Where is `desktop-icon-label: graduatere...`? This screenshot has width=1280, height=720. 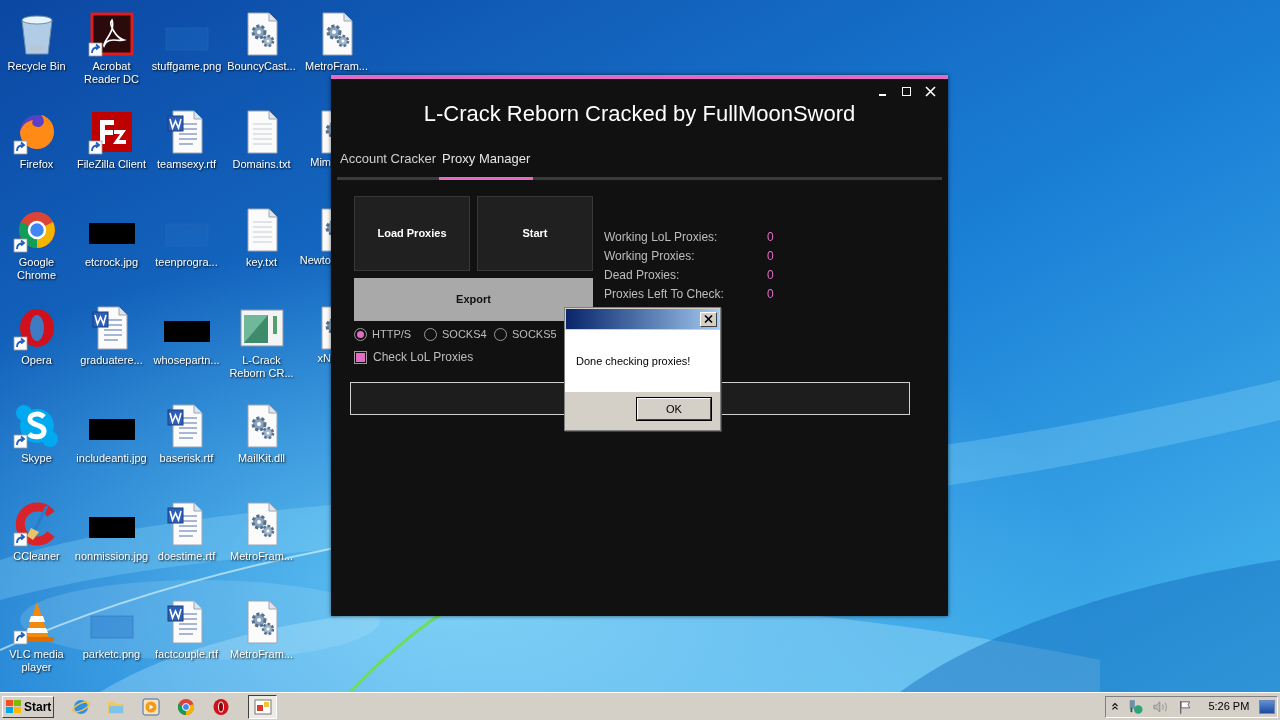 desktop-icon-label: graduatere... is located at coordinates (111, 360).